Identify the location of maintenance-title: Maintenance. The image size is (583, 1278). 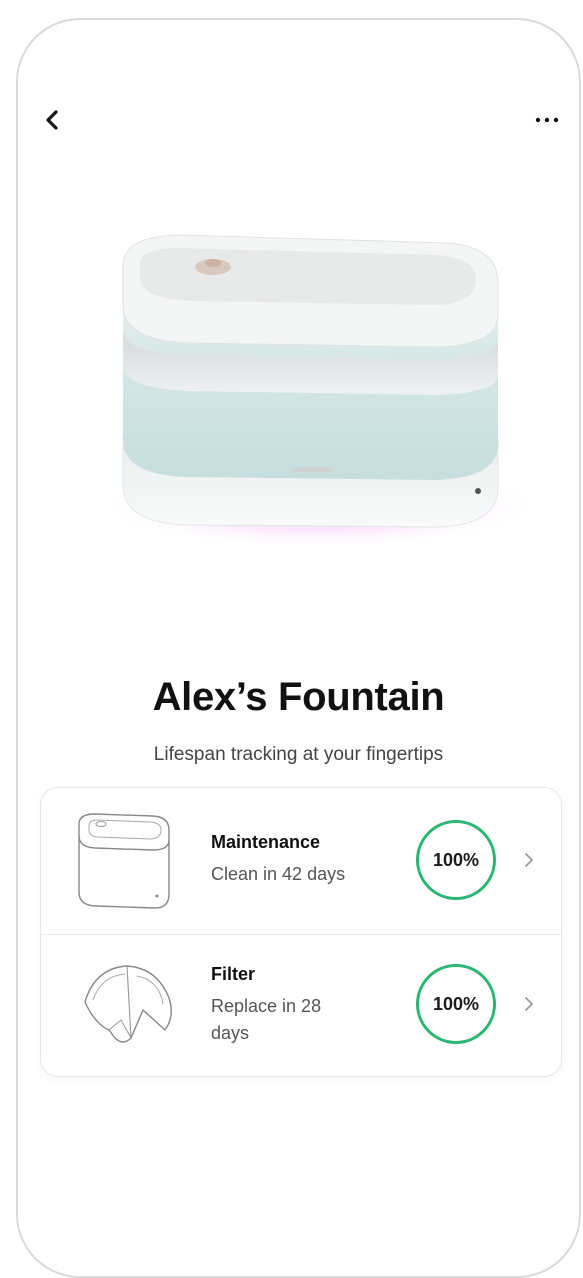
(266, 842).